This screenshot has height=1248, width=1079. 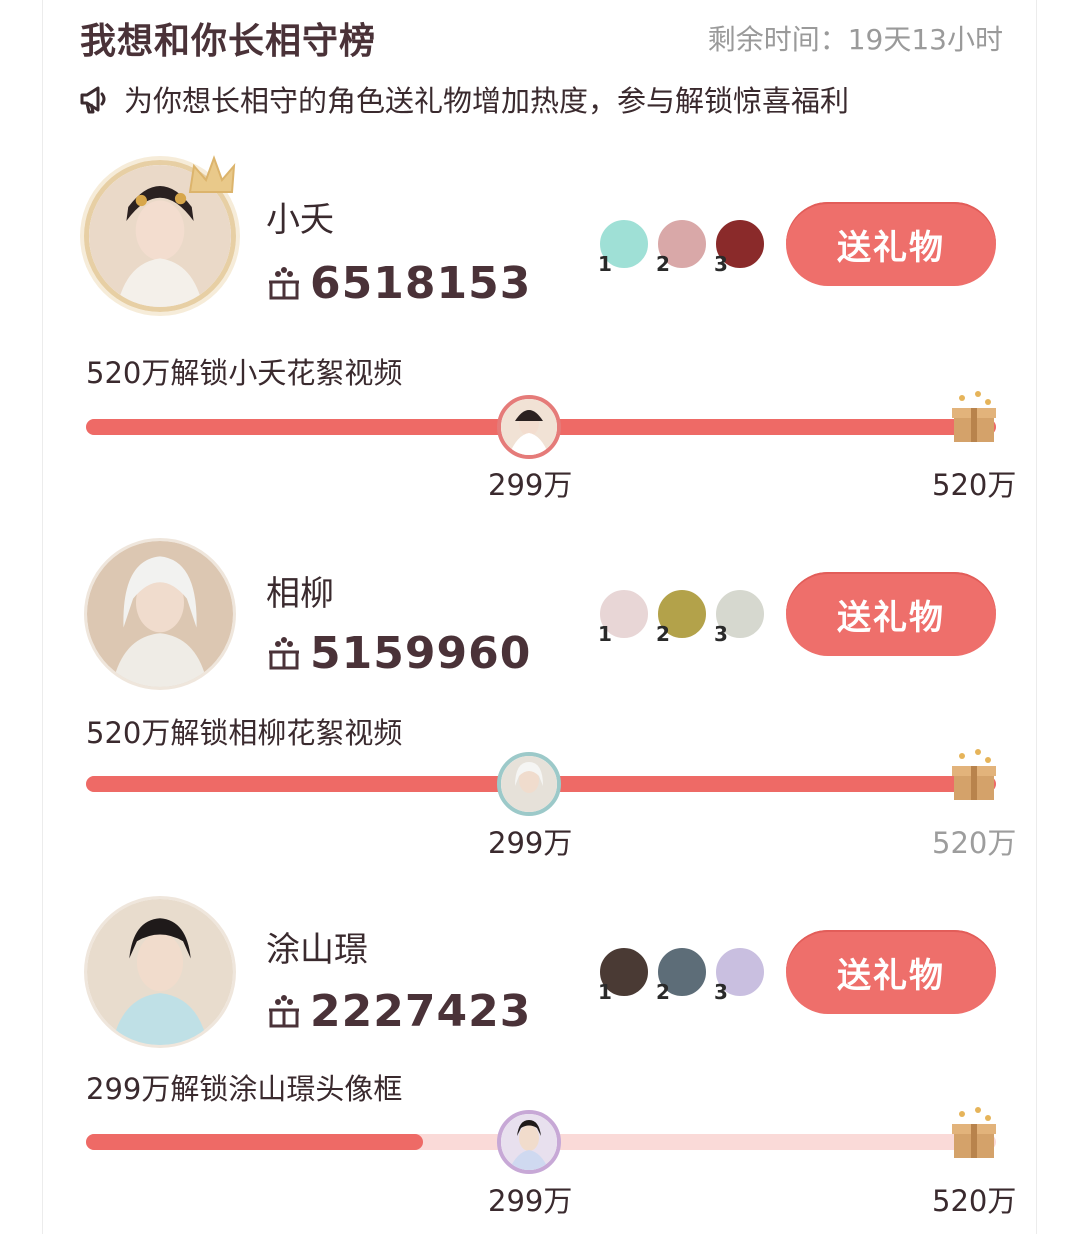 I want to click on unlock-description: 520万解锁小夭花絮视频, so click(x=244, y=373).